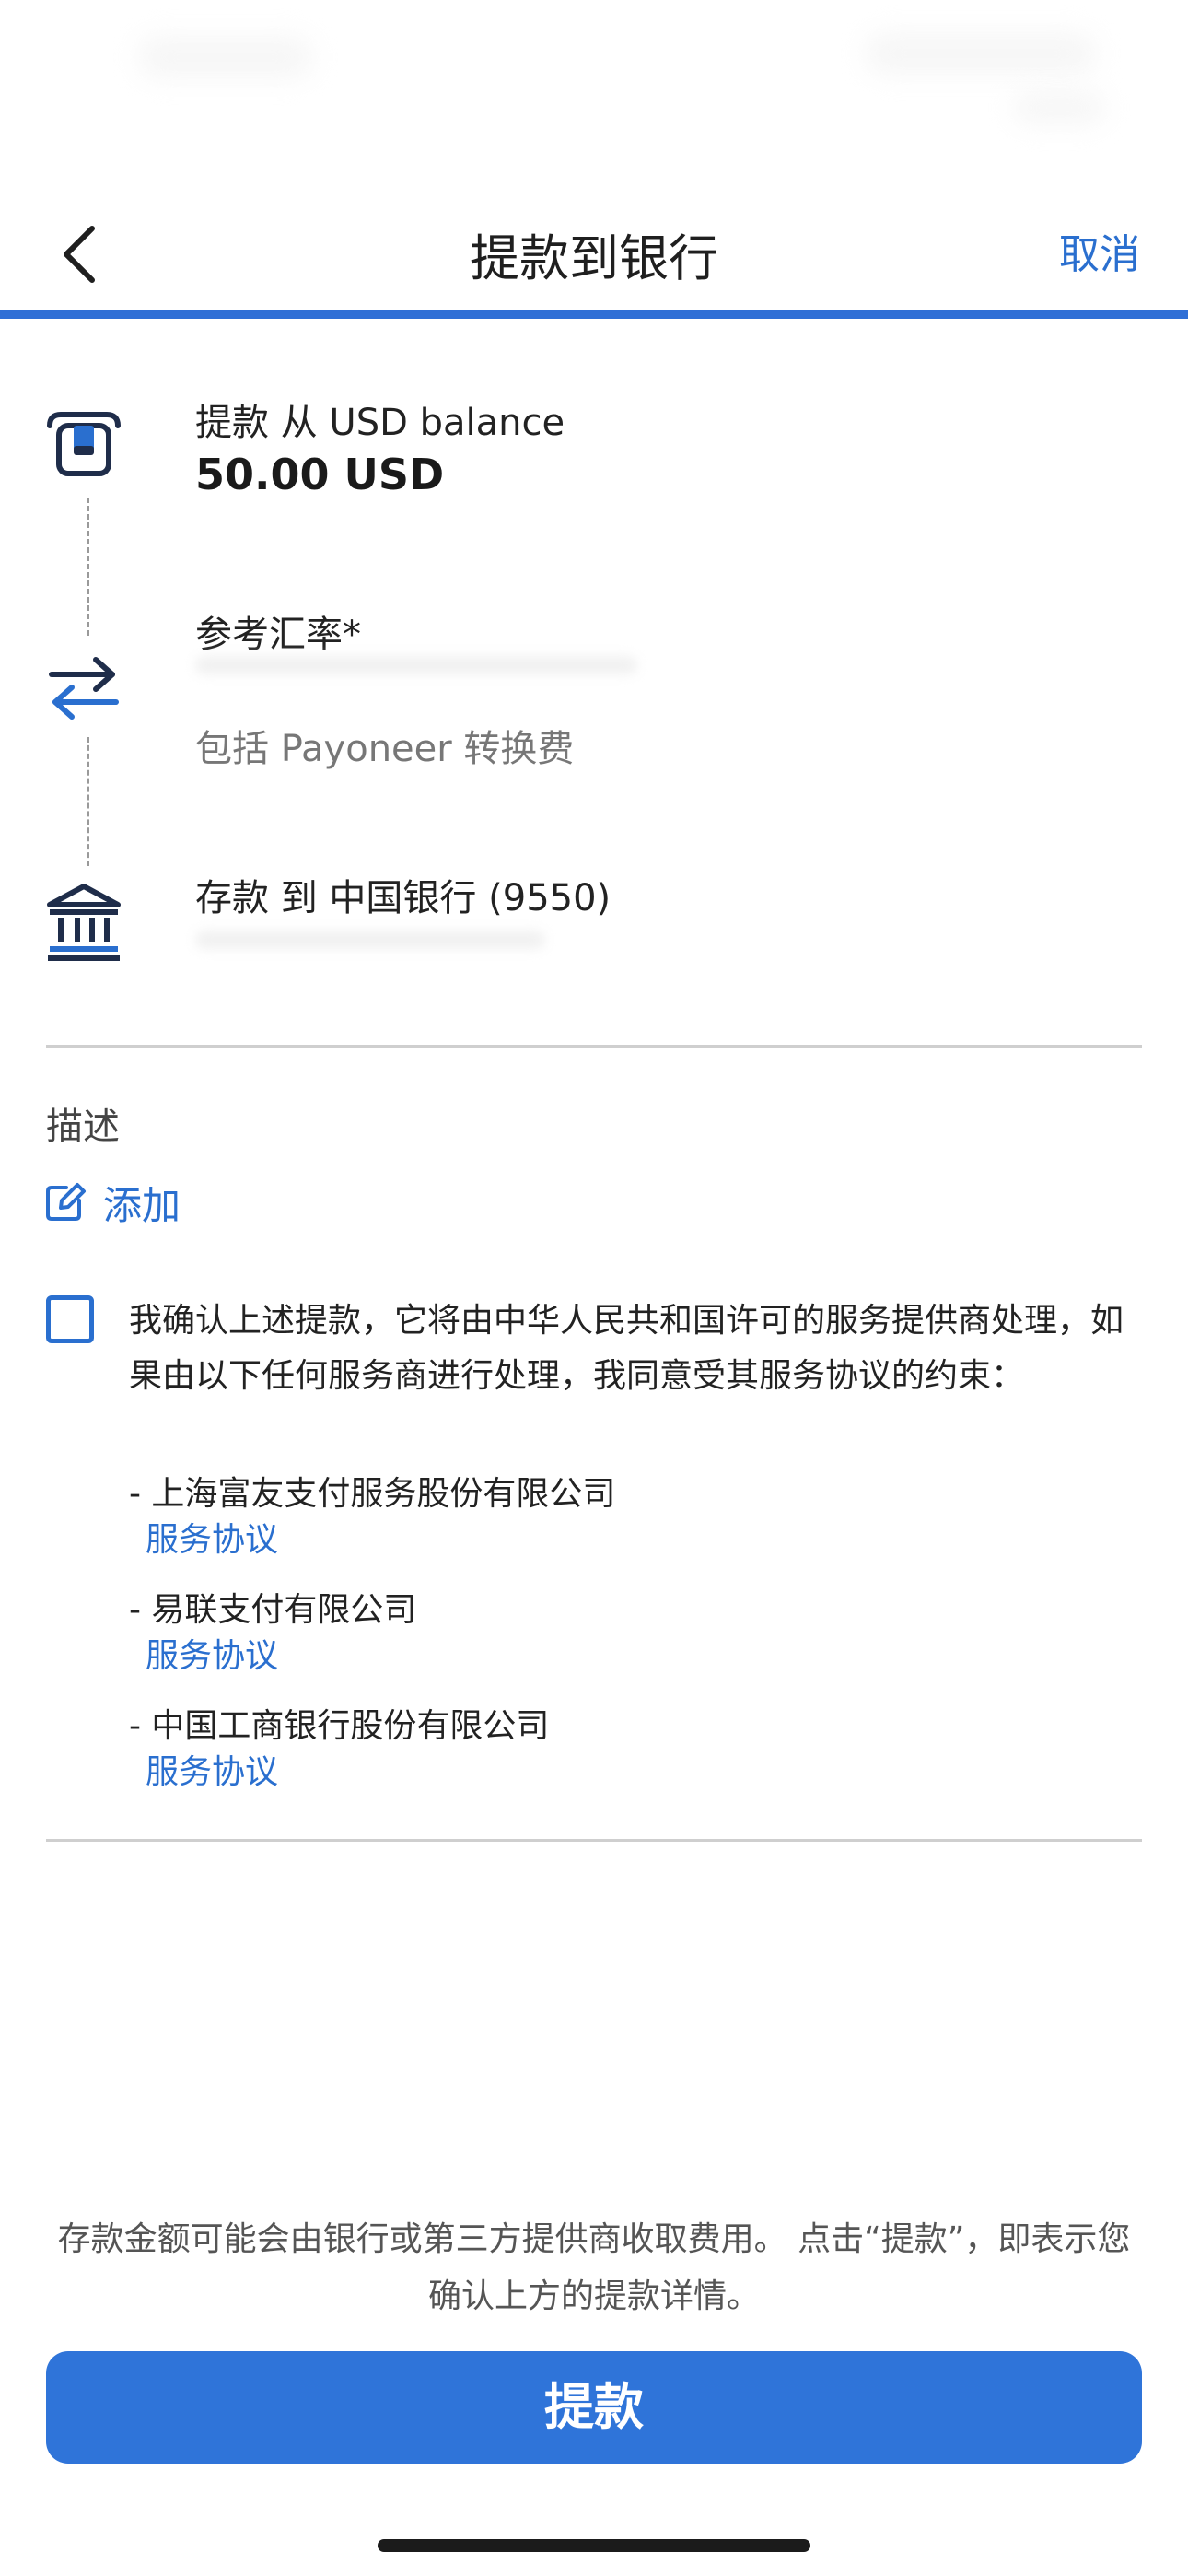 Image resolution: width=1188 pixels, height=2576 pixels. I want to click on edit-icon, so click(66, 1202).